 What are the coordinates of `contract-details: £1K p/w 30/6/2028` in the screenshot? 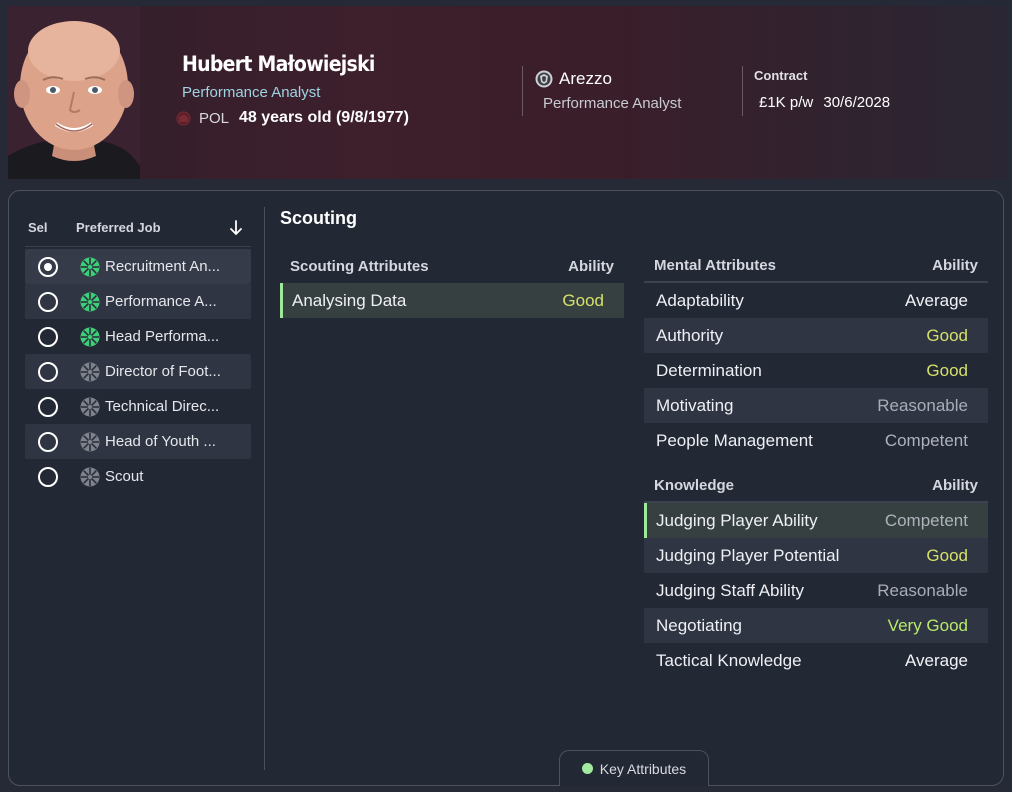 It's located at (827, 102).